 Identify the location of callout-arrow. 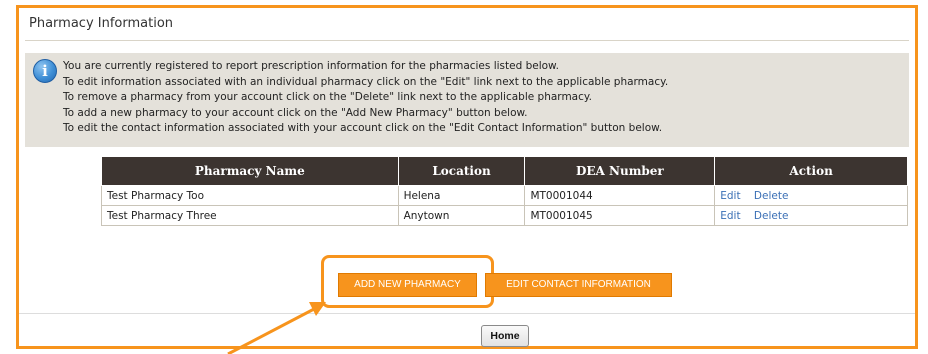
(276, 328).